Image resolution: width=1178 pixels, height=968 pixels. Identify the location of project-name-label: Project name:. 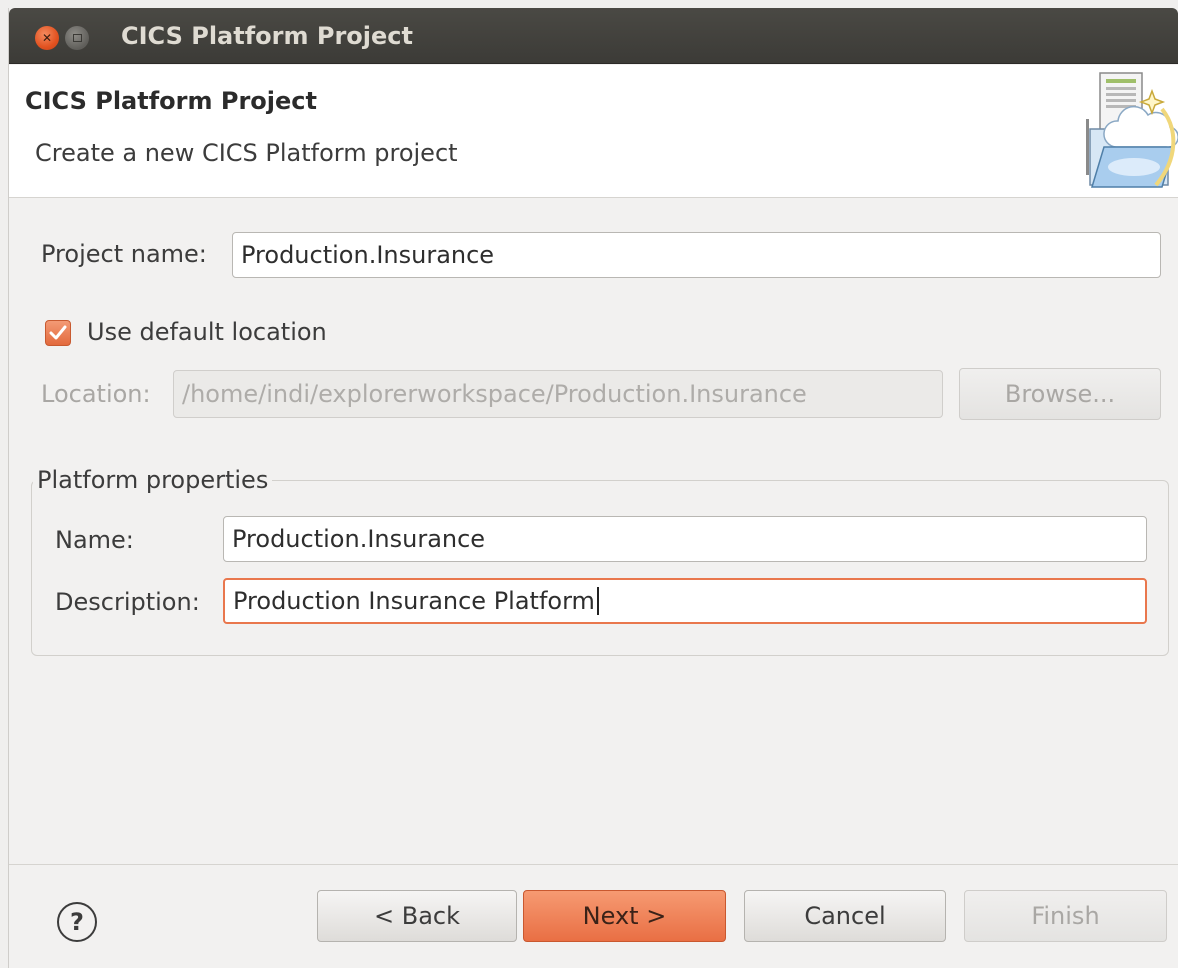
(124, 254).